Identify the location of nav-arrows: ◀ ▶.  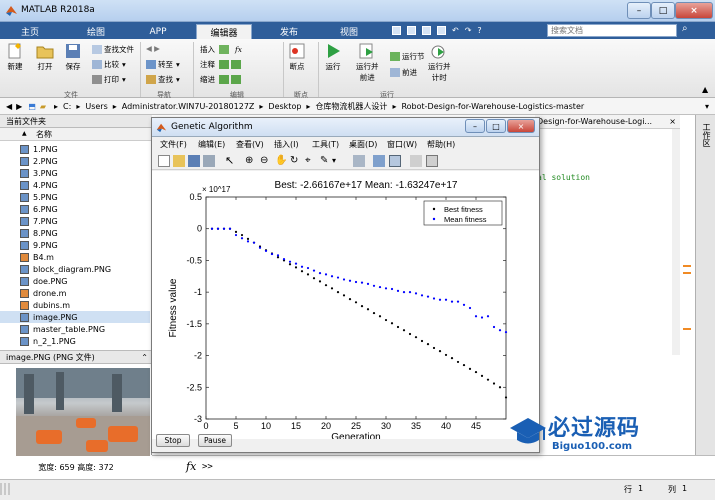
(153, 48).